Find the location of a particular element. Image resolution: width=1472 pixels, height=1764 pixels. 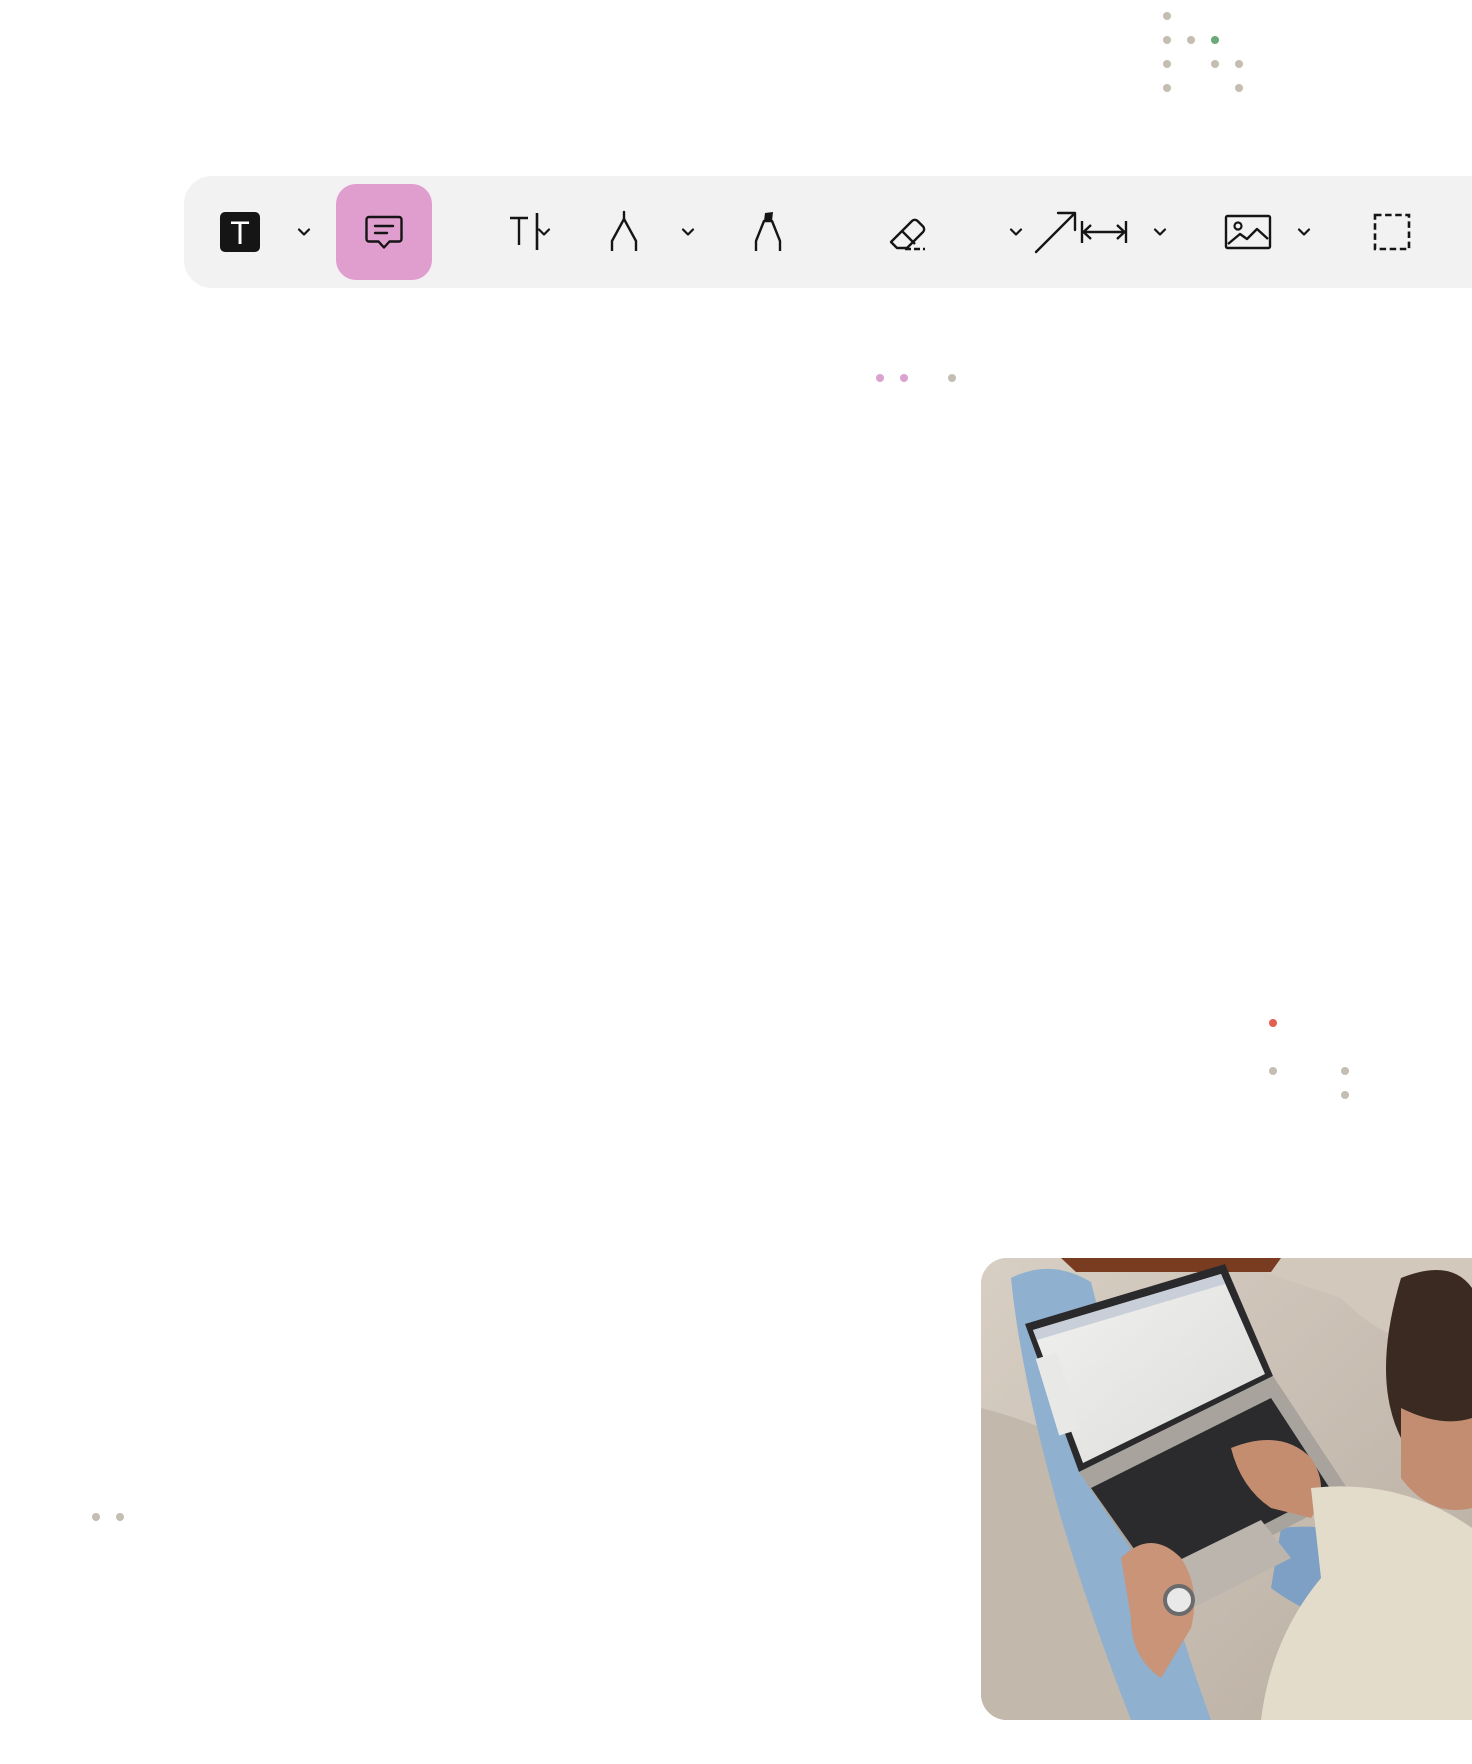

comment-icon is located at coordinates (384, 232).